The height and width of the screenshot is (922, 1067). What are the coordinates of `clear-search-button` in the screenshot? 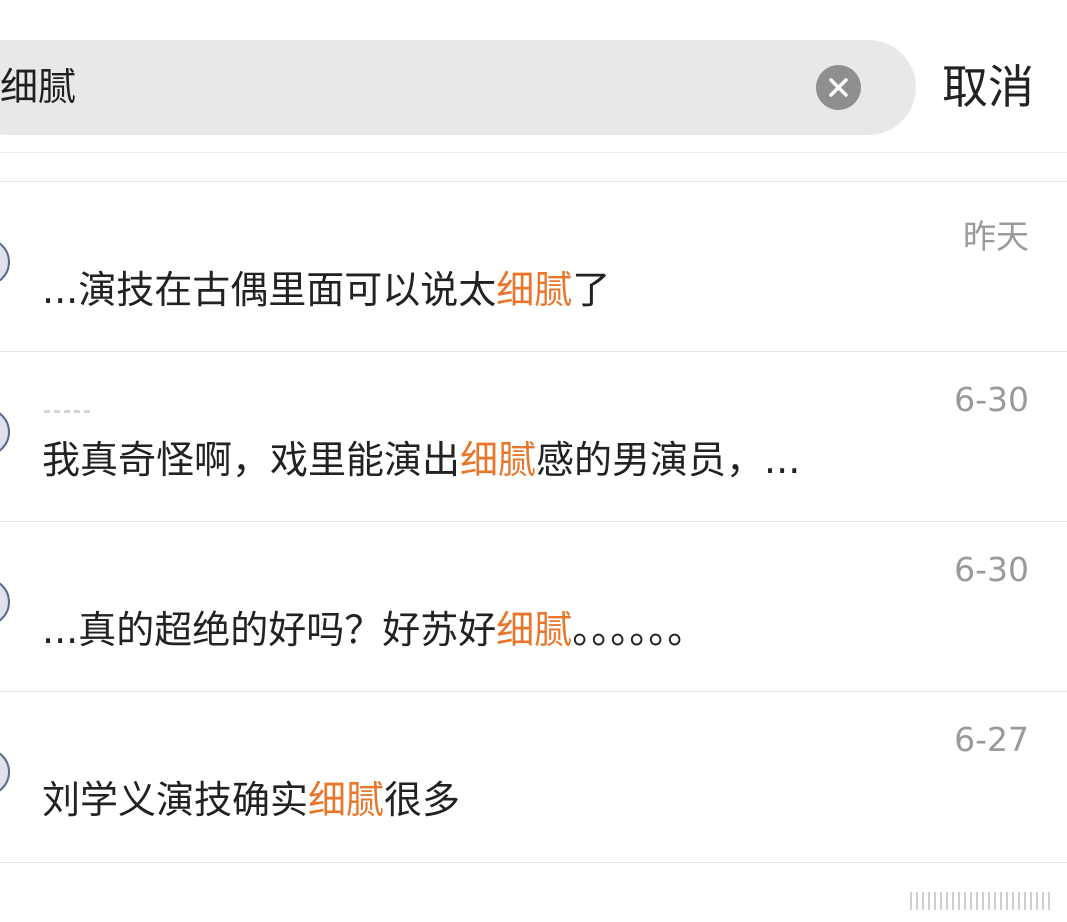 It's located at (838, 87).